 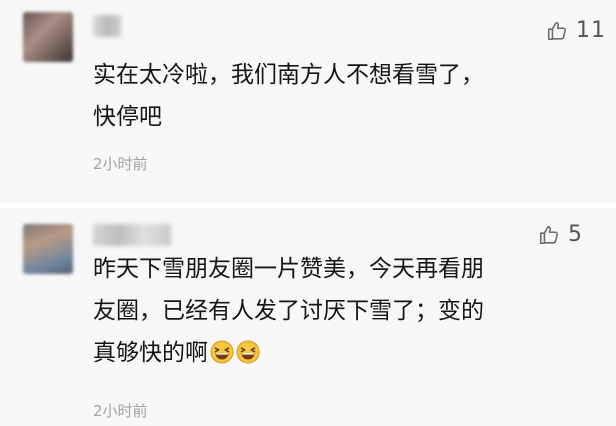 What do you see at coordinates (575, 234) in the screenshot?
I see `like-count: 5` at bounding box center [575, 234].